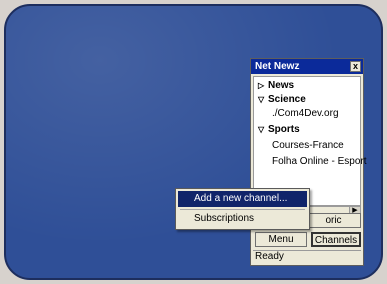 Image resolution: width=387 pixels, height=284 pixels. I want to click on status-bar: Ready, so click(307, 256).